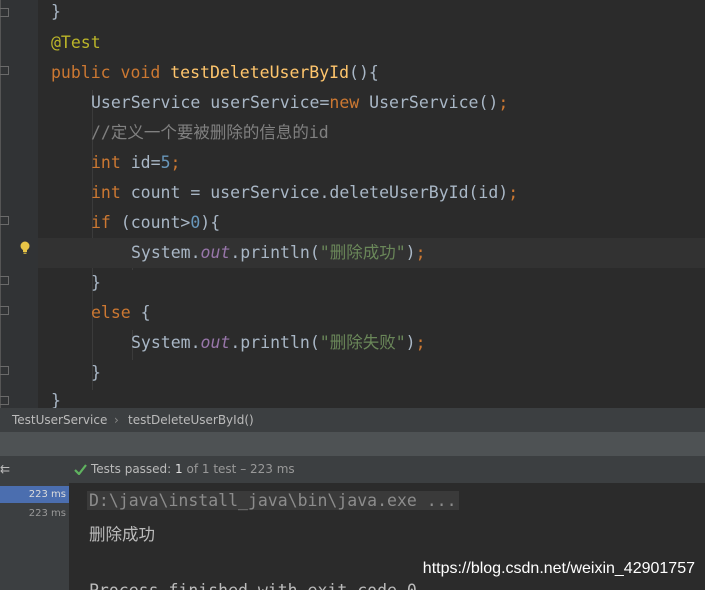 This screenshot has width=705, height=590. Describe the element at coordinates (76, 42) in the screenshot. I see `code-line: @Test` at that location.